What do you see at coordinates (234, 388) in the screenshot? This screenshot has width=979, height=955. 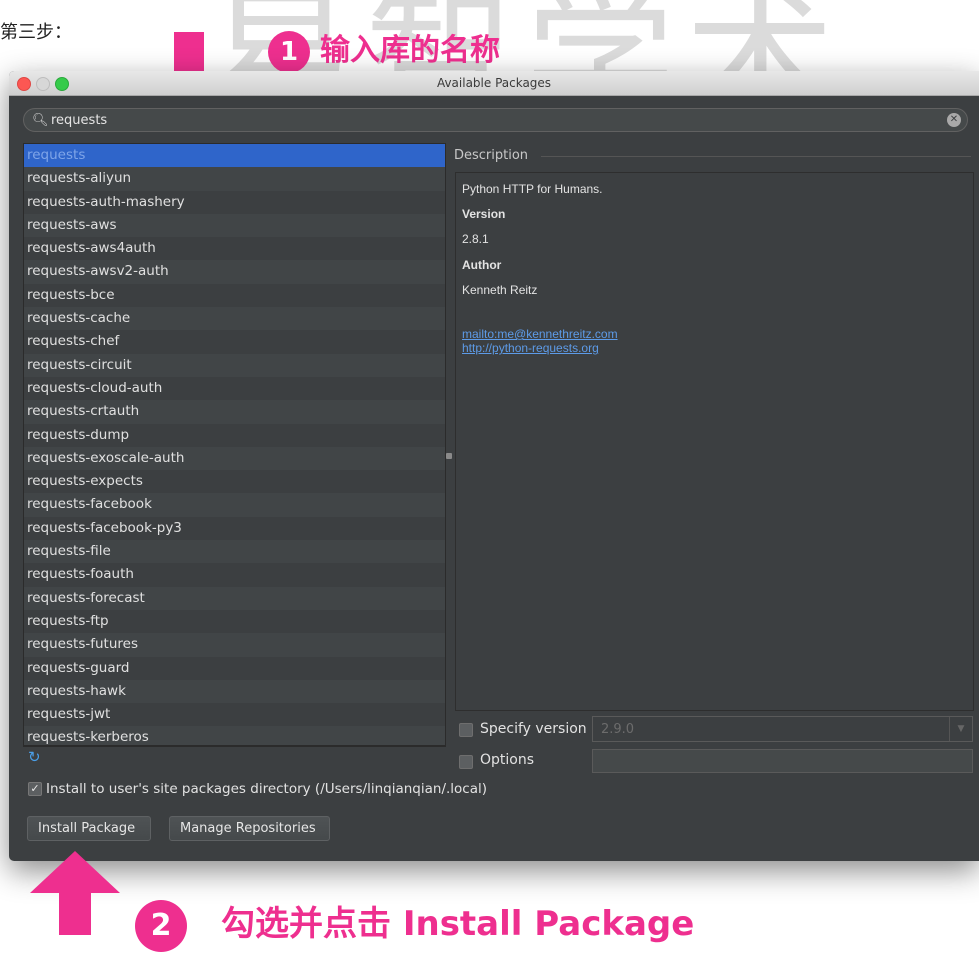 I see `package-list-item: requests-cloud-auth` at bounding box center [234, 388].